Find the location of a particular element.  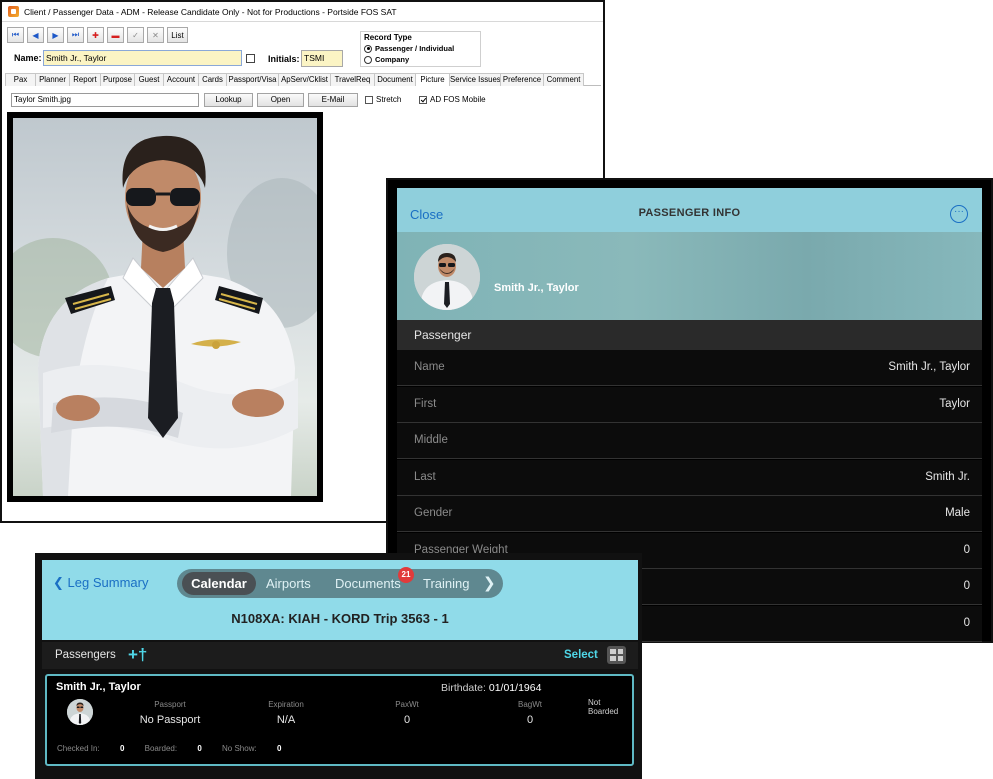

close-icon: ✕ is located at coordinates (155, 35).